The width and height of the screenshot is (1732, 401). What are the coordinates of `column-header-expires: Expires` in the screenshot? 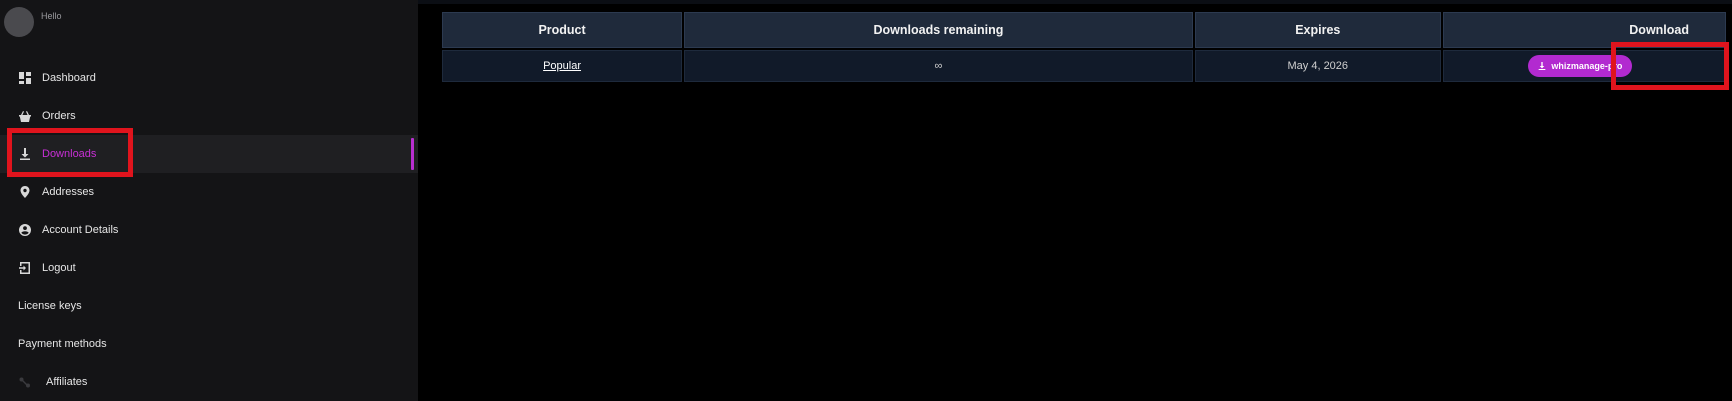 It's located at (1317, 30).